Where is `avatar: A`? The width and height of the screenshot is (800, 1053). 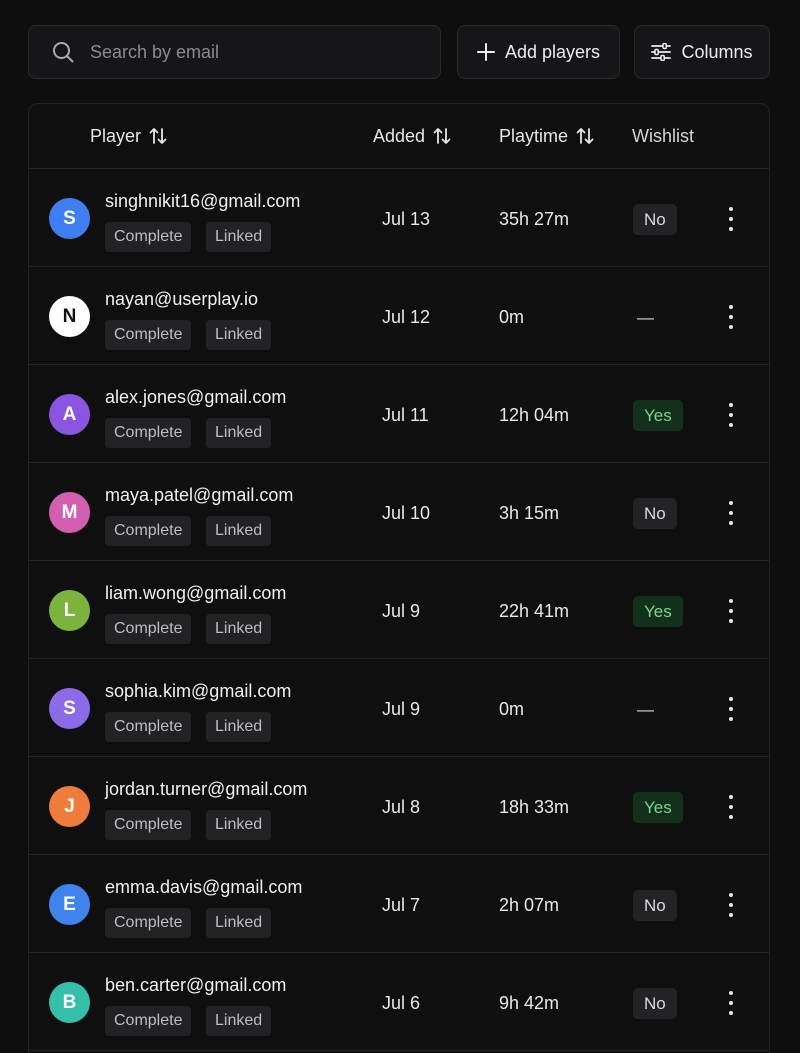 avatar: A is located at coordinates (69, 414).